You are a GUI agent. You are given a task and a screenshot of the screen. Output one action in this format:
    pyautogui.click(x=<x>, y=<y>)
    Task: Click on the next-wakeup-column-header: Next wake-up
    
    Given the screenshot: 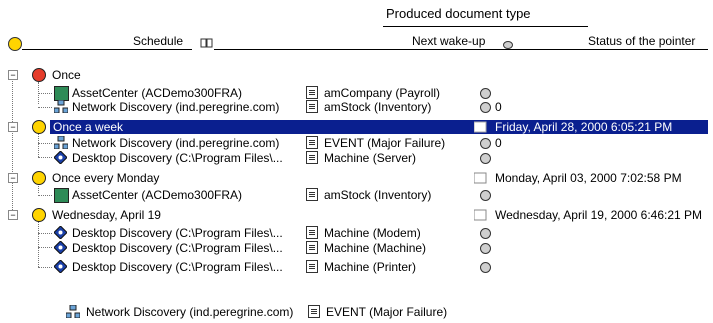 What is the action you would take?
    pyautogui.click(x=448, y=41)
    